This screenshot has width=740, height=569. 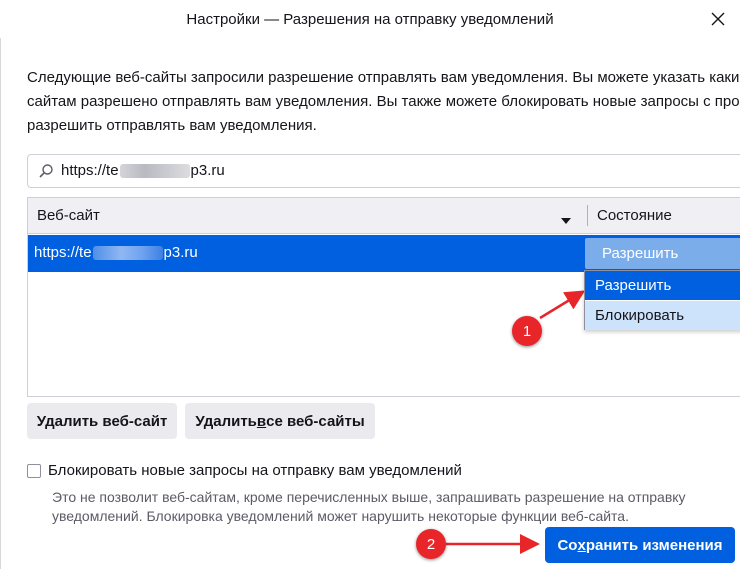 What do you see at coordinates (172, 125) in the screenshot?
I see `description-line: разрешить отправлять вам уведомления.` at bounding box center [172, 125].